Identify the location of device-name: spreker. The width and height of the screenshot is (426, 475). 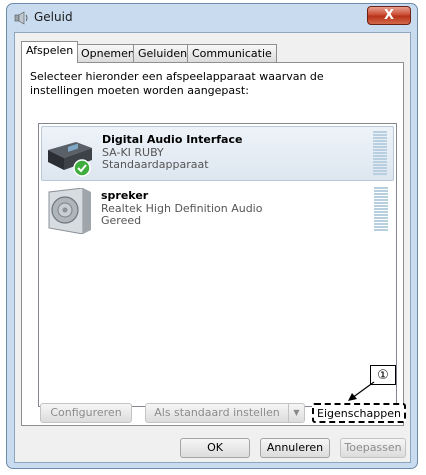
(125, 195).